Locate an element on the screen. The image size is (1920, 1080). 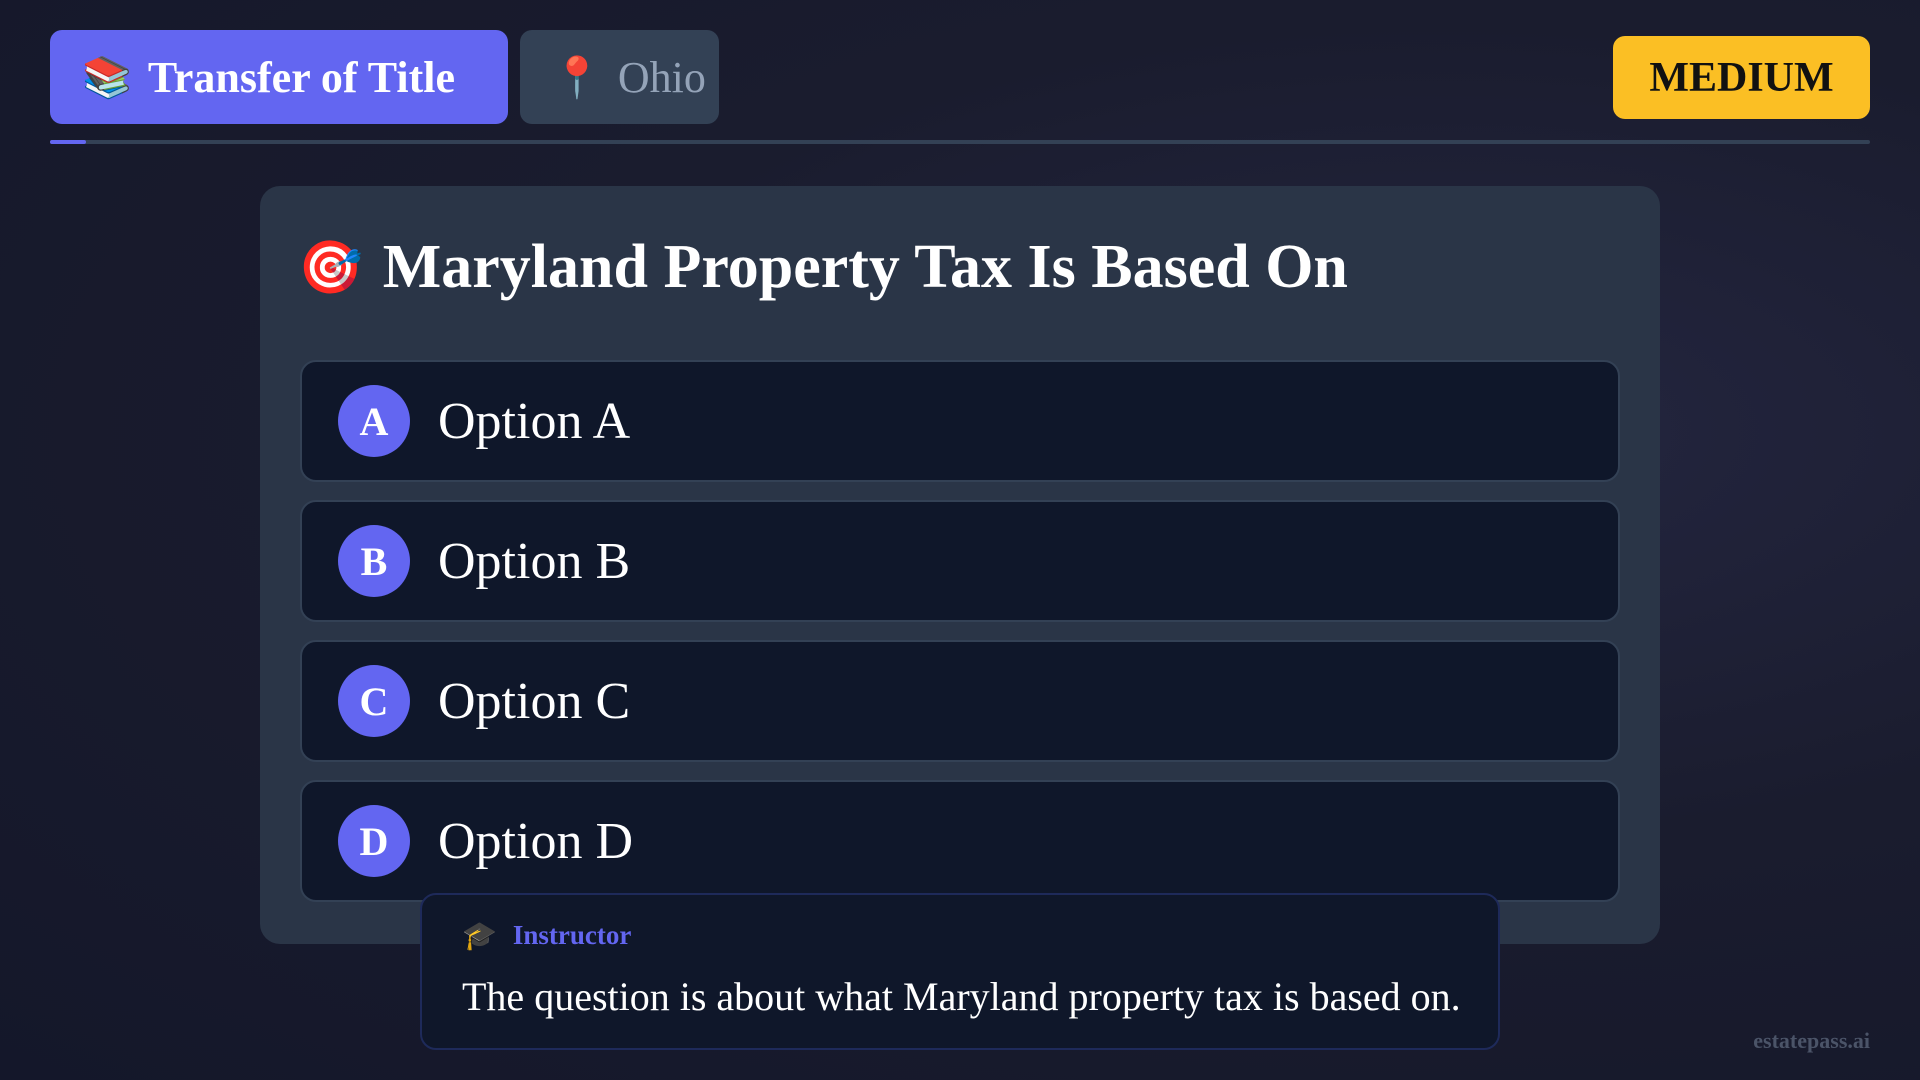
question-title: 🎯 Maryland Property Tax Is Based On is located at coordinates (823, 267).